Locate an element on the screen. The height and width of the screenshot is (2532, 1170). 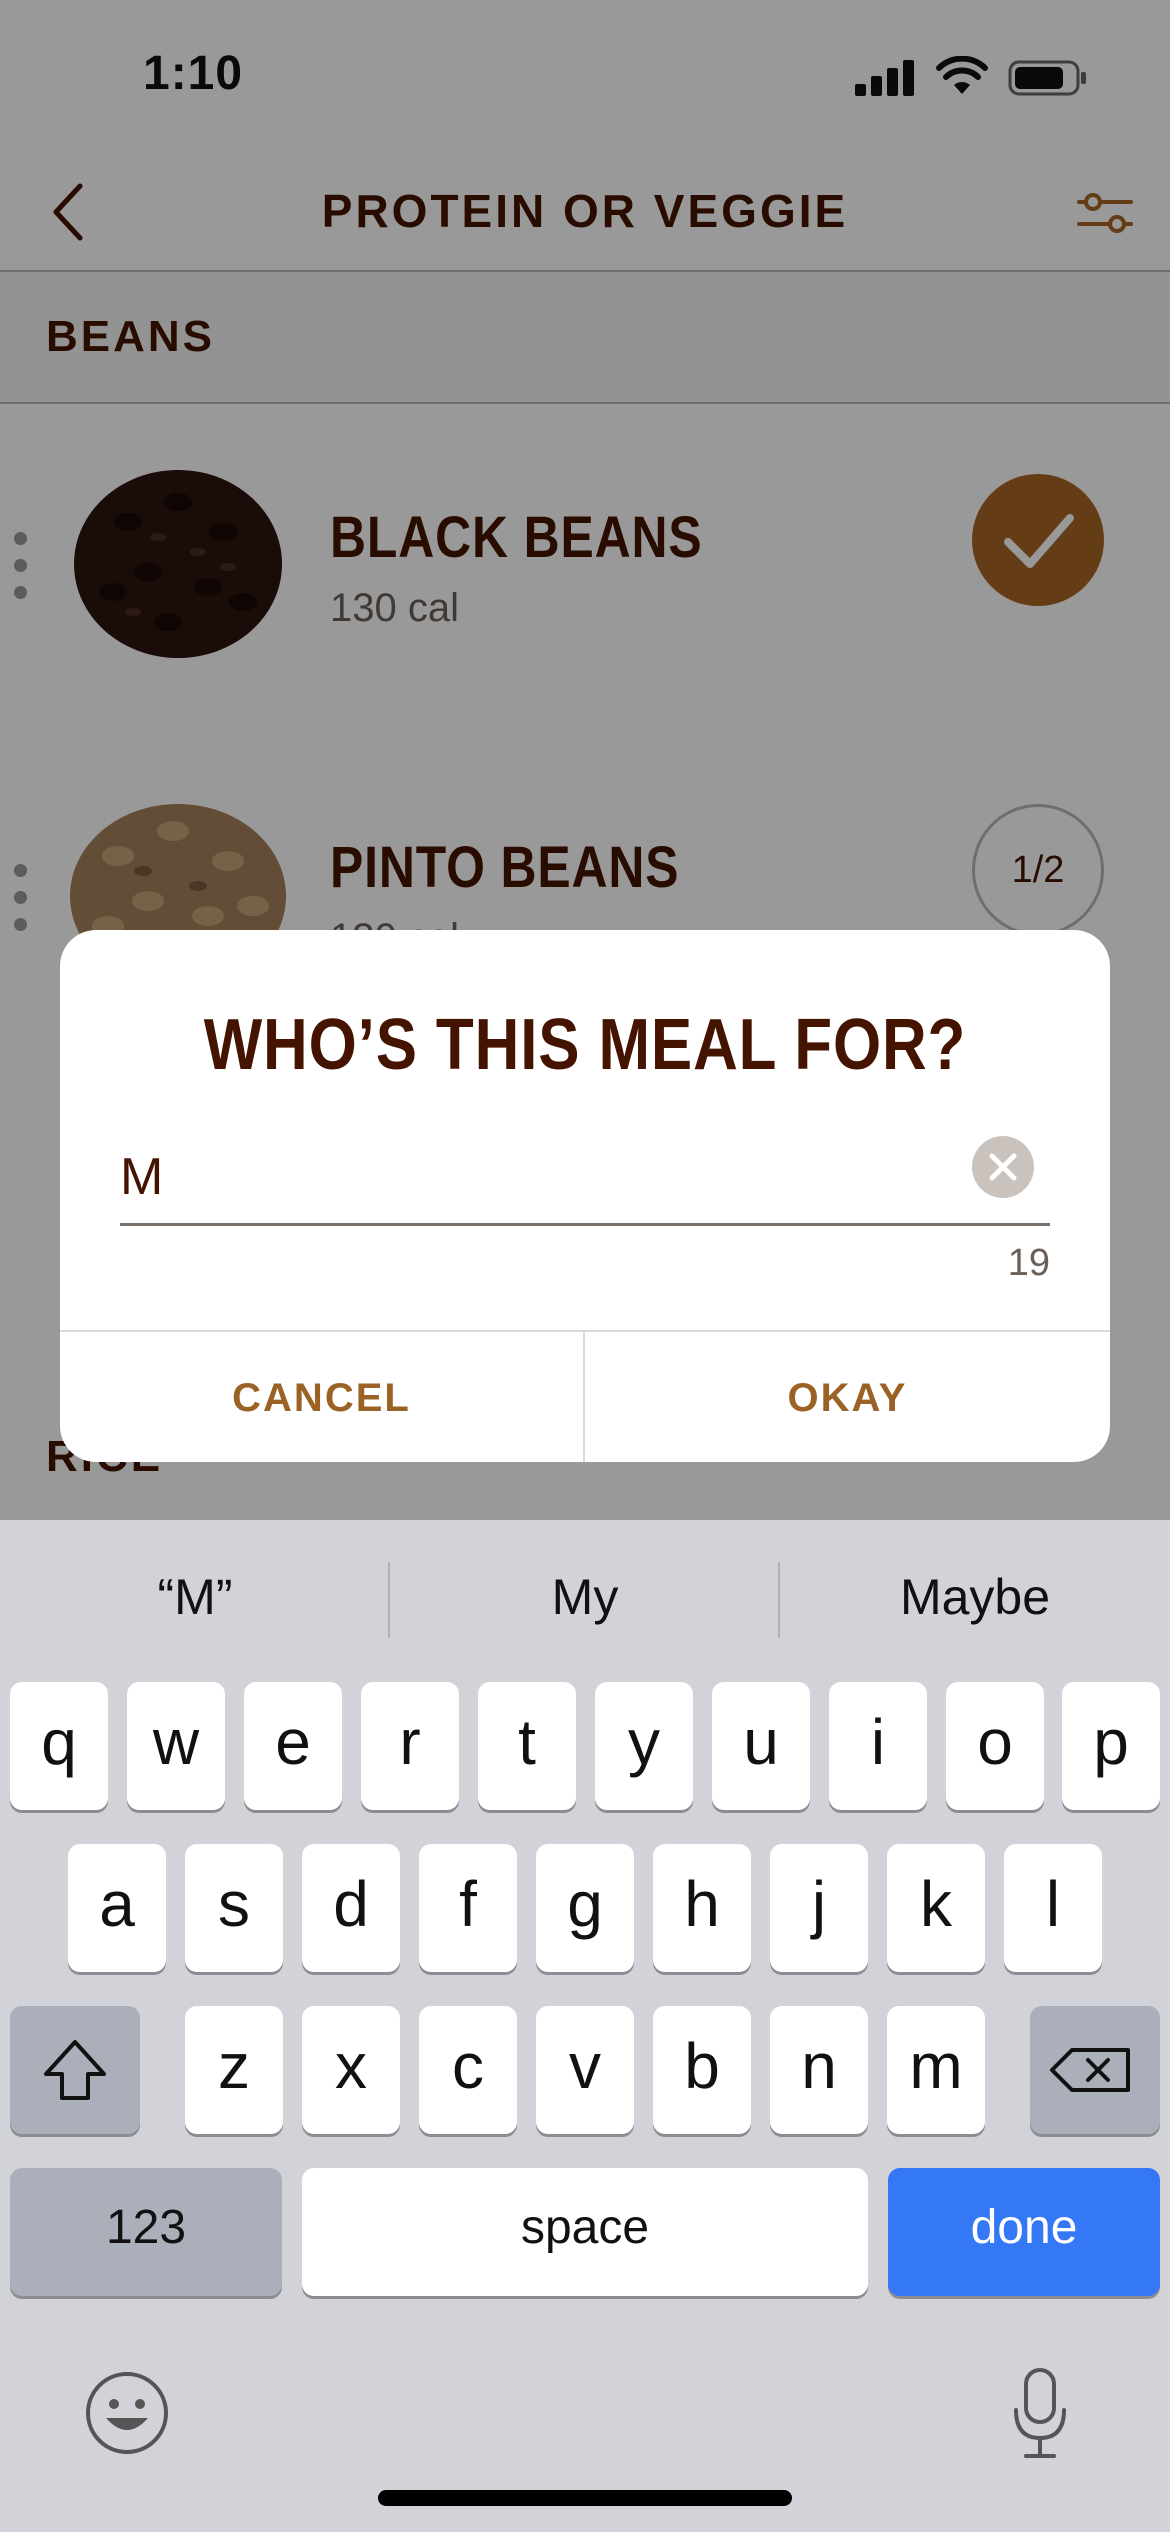
key-s: s is located at coordinates (234, 1908).